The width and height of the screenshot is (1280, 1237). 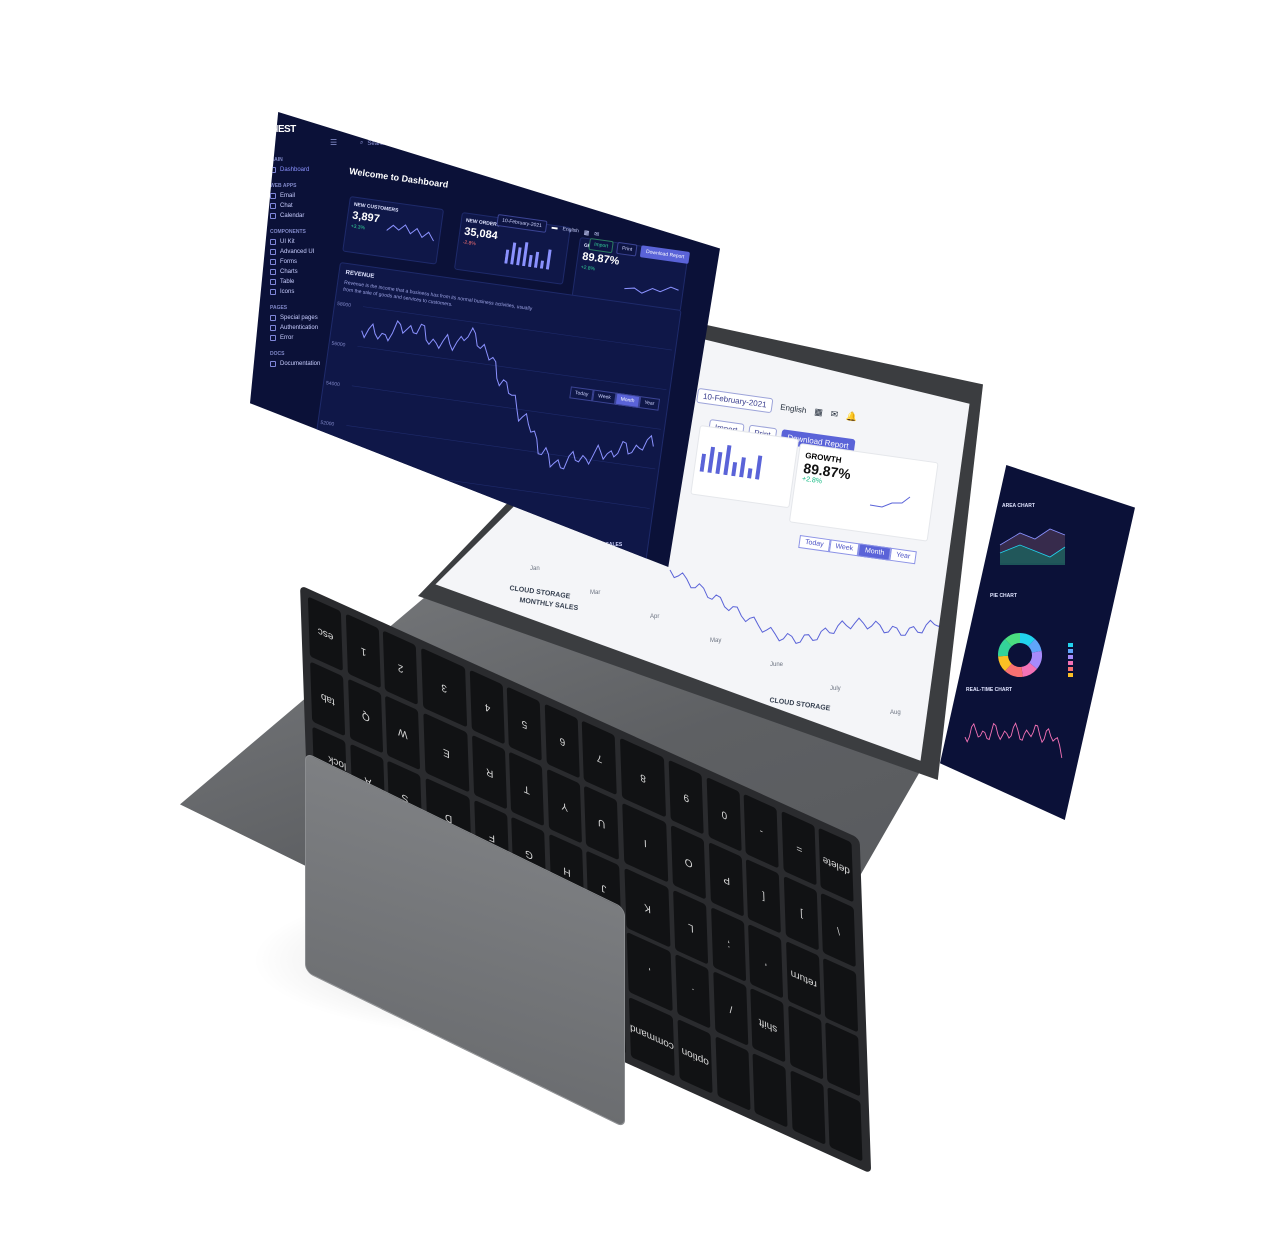 What do you see at coordinates (535, 569) in the screenshot?
I see `light-x-tick-label: Jan` at bounding box center [535, 569].